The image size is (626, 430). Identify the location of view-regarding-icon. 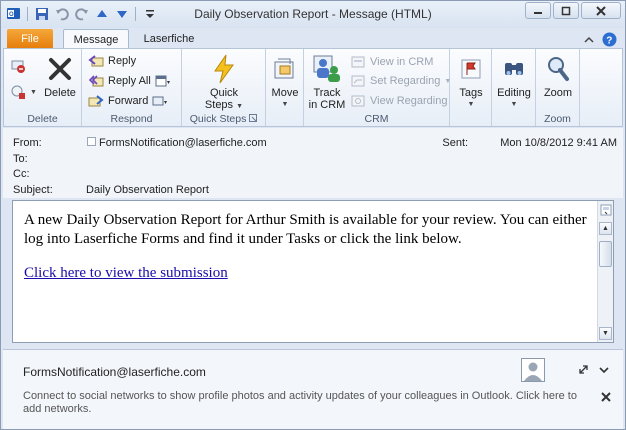
(358, 101).